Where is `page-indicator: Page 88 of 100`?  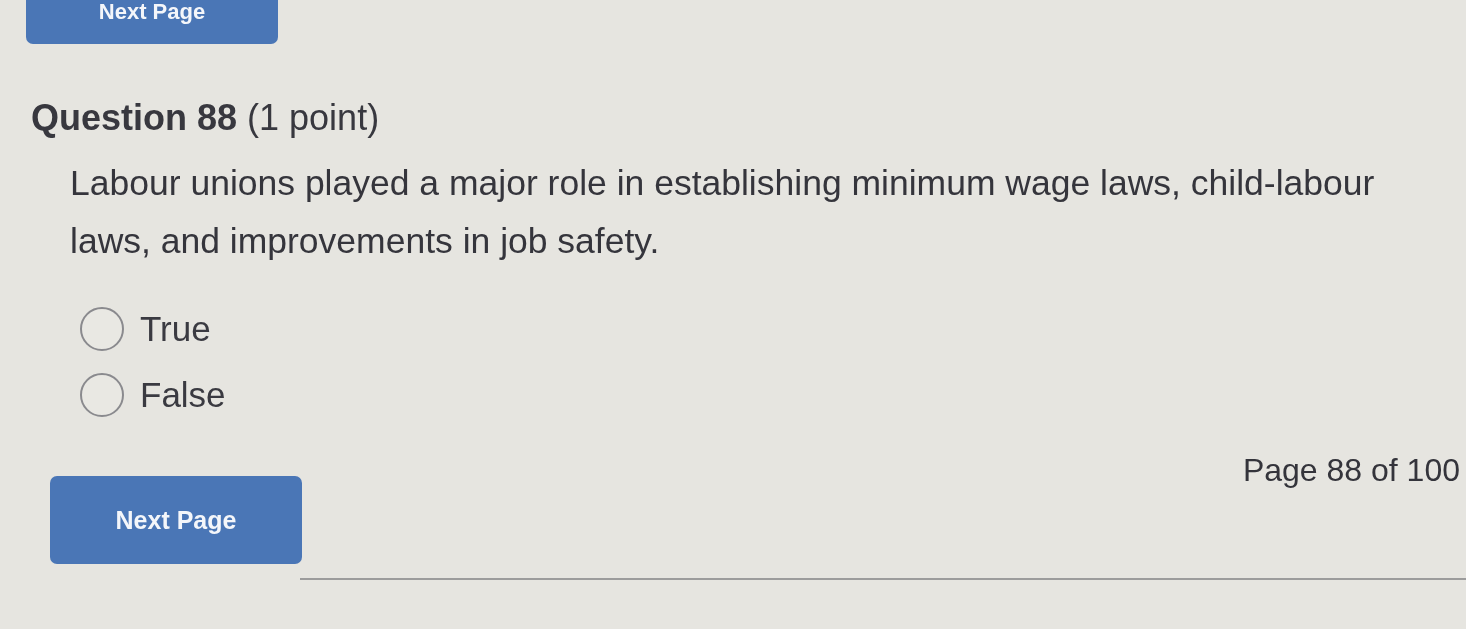 page-indicator: Page 88 of 100 is located at coordinates (1351, 470).